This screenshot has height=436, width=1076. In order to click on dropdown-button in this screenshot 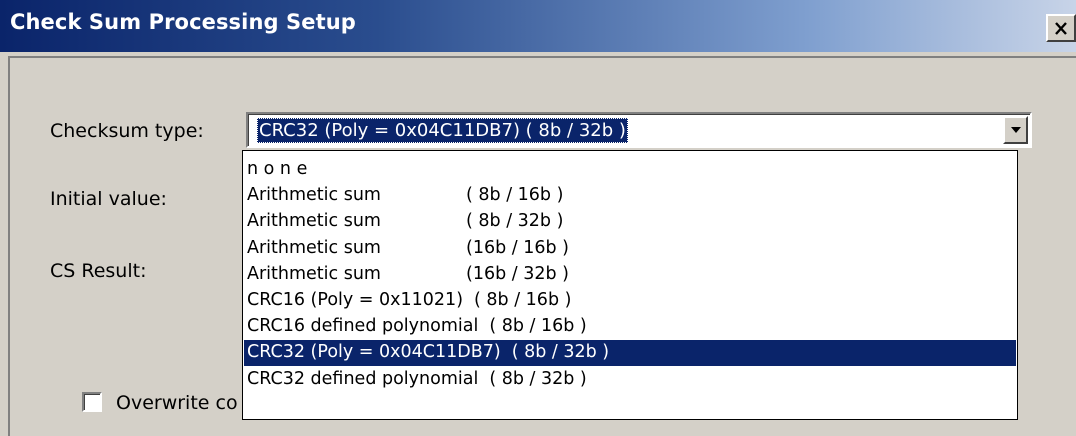, I will do `click(1015, 130)`.